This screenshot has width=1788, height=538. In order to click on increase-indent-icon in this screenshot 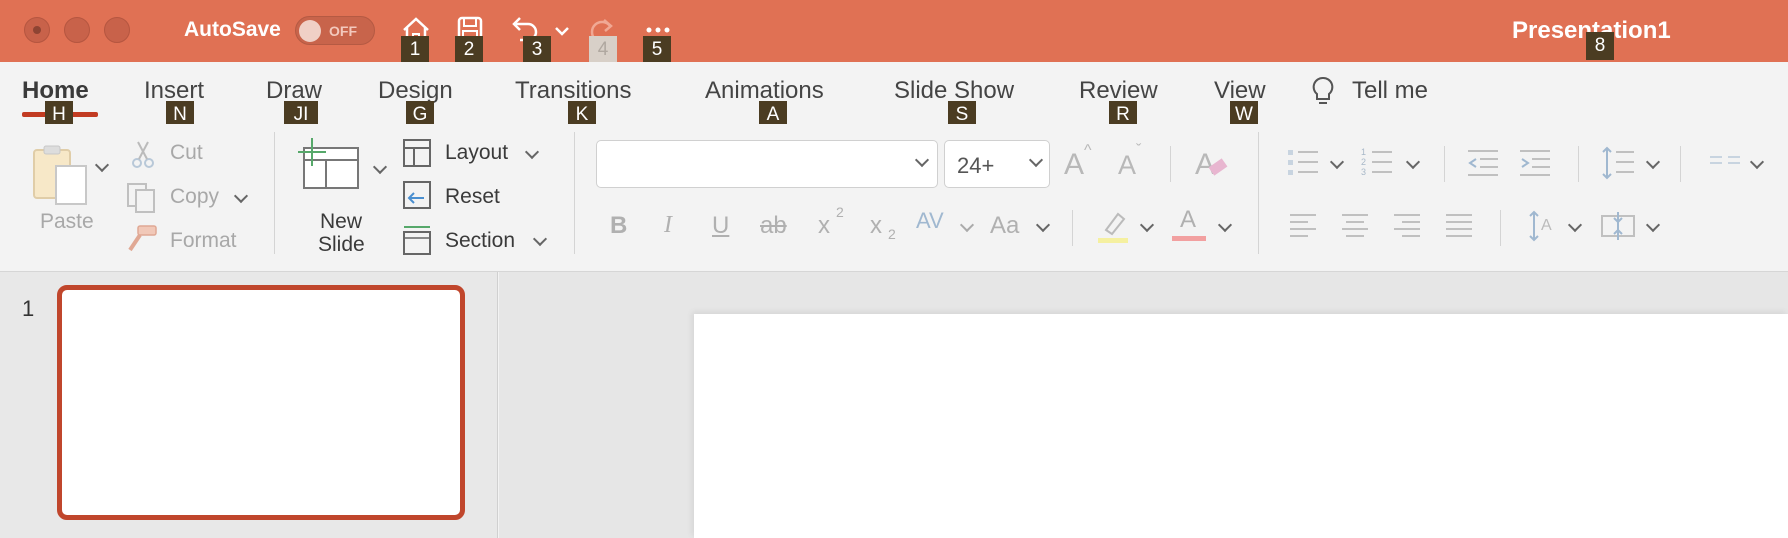, I will do `click(1535, 163)`.